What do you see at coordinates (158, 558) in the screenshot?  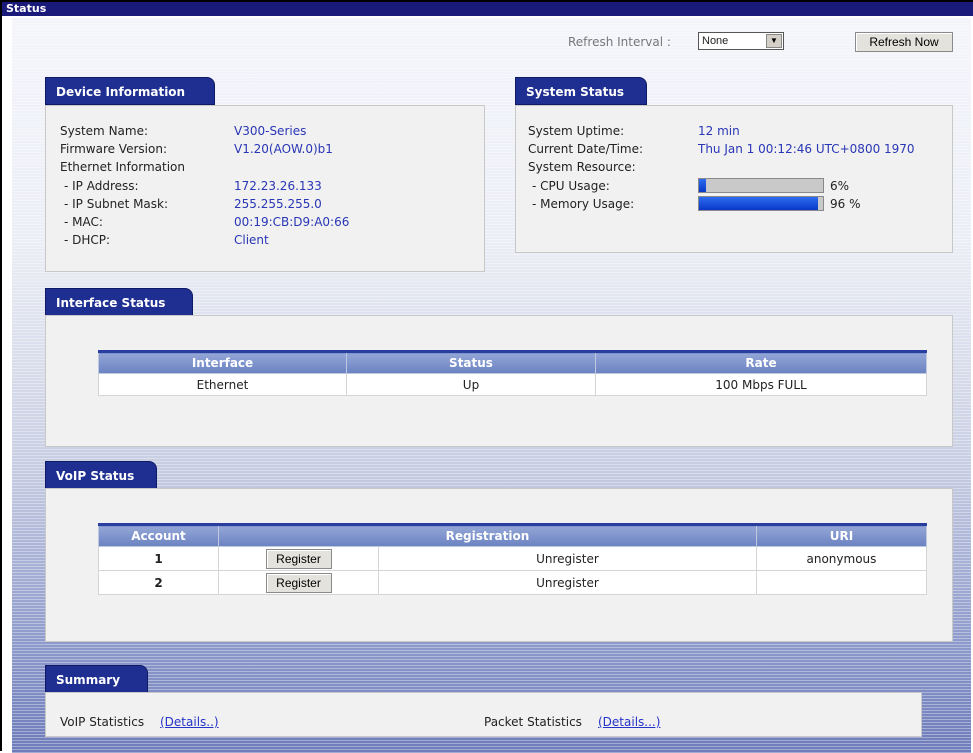 I see `account-number: 1` at bounding box center [158, 558].